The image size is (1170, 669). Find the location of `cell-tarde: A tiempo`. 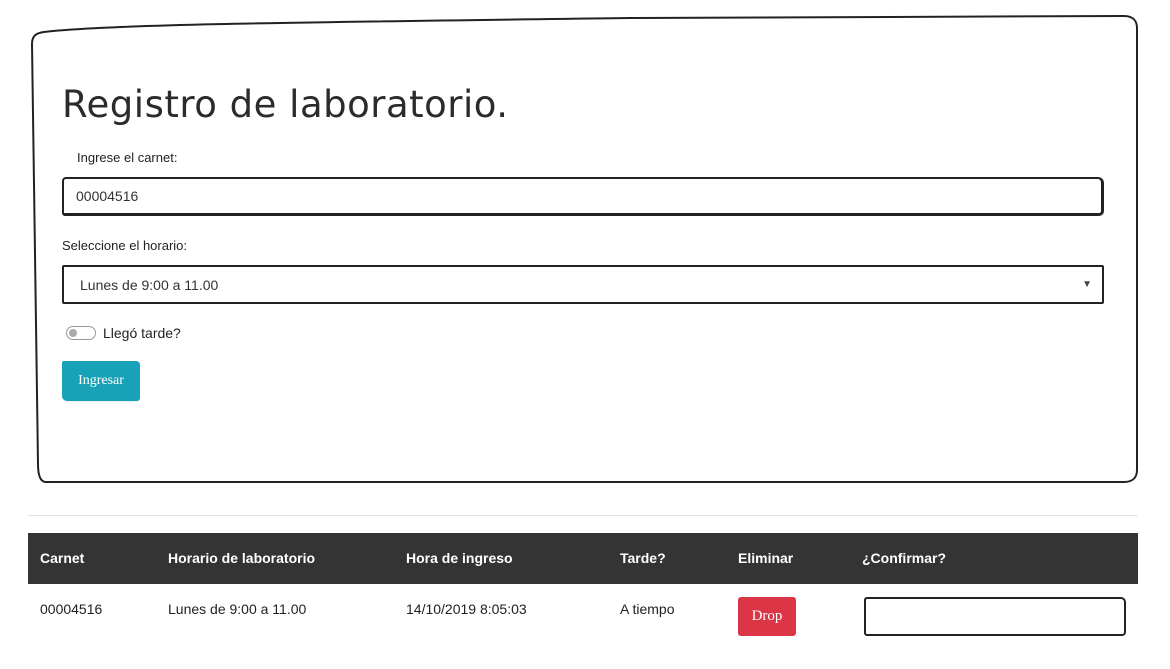

cell-tarde: A tiempo is located at coordinates (647, 609).